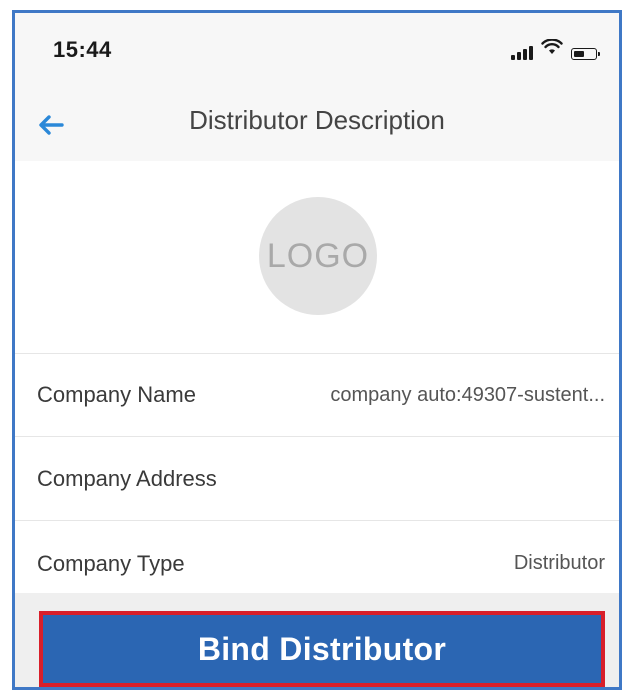  Describe the element at coordinates (127, 478) in the screenshot. I see `company-address-label: Company Address` at that location.